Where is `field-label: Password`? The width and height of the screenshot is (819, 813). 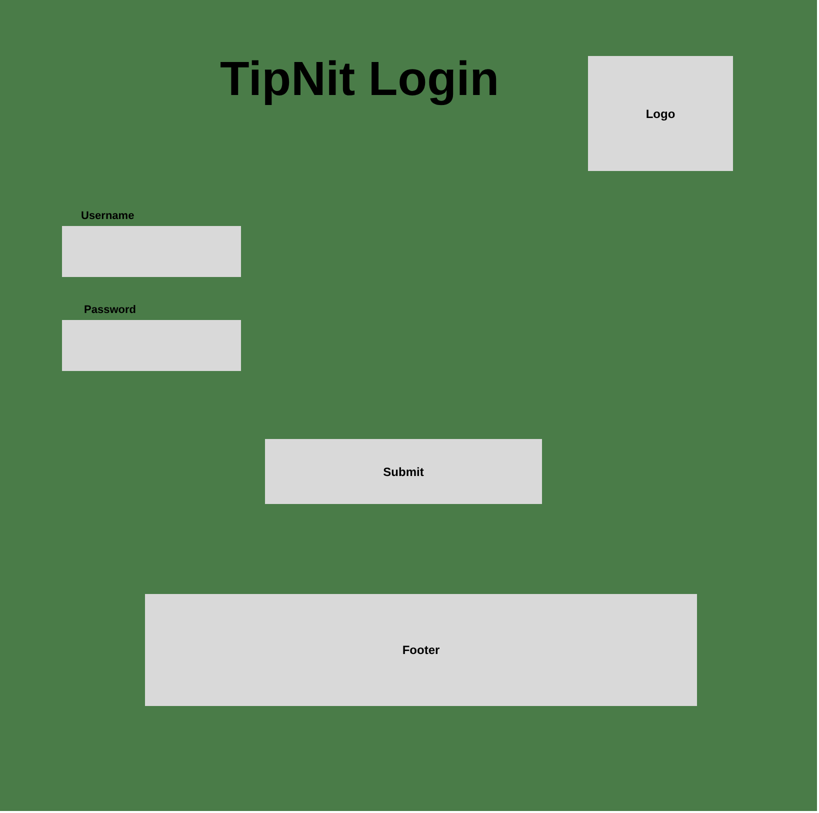
field-label: Password is located at coordinates (110, 310).